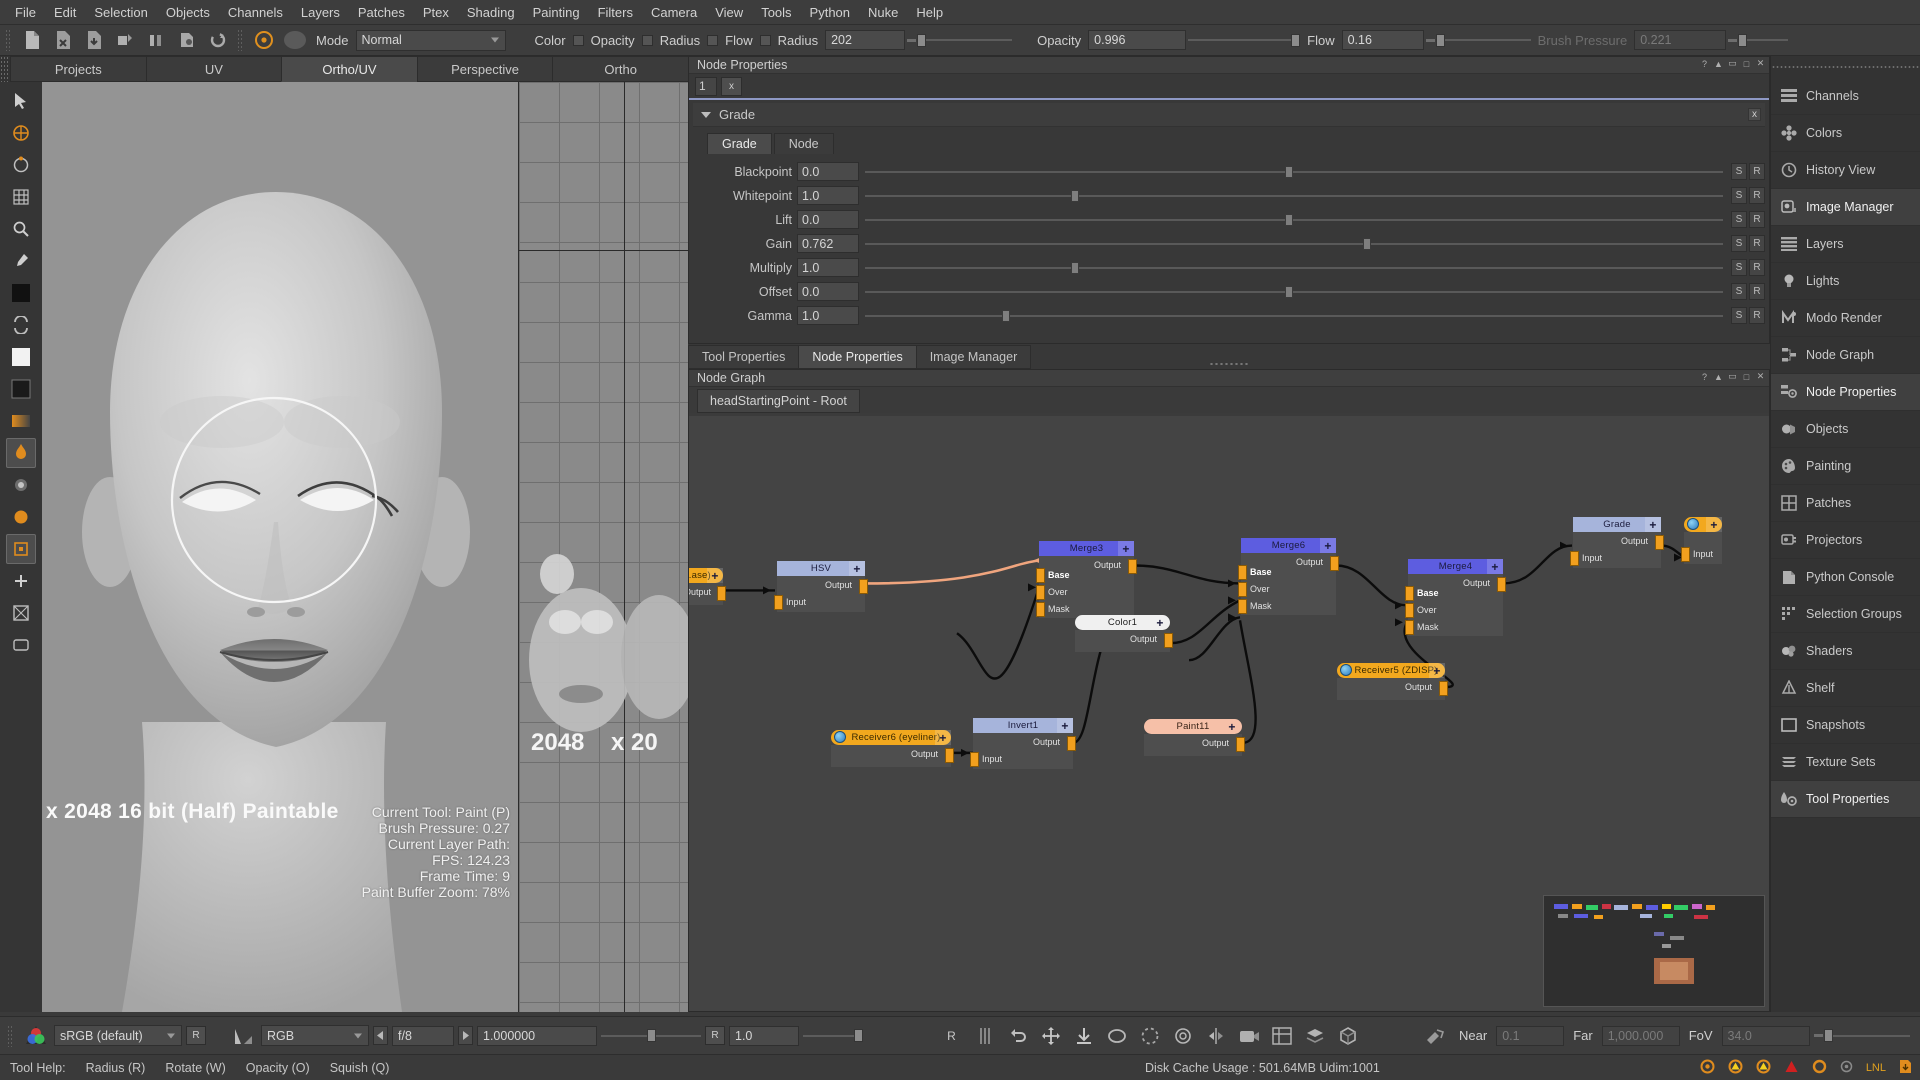 This screenshot has width=1920, height=1080. What do you see at coordinates (1409, 593) in the screenshot?
I see `port-base` at bounding box center [1409, 593].